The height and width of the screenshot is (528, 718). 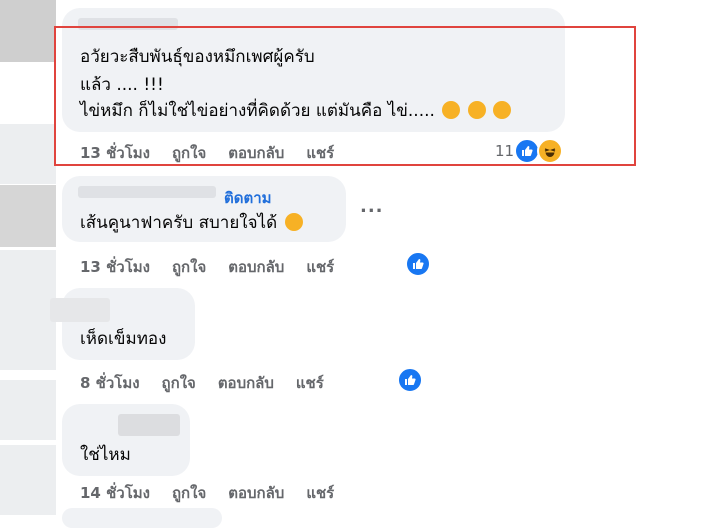 What do you see at coordinates (115, 493) in the screenshot?
I see `timestamp: 14 ชั่วโมง` at bounding box center [115, 493].